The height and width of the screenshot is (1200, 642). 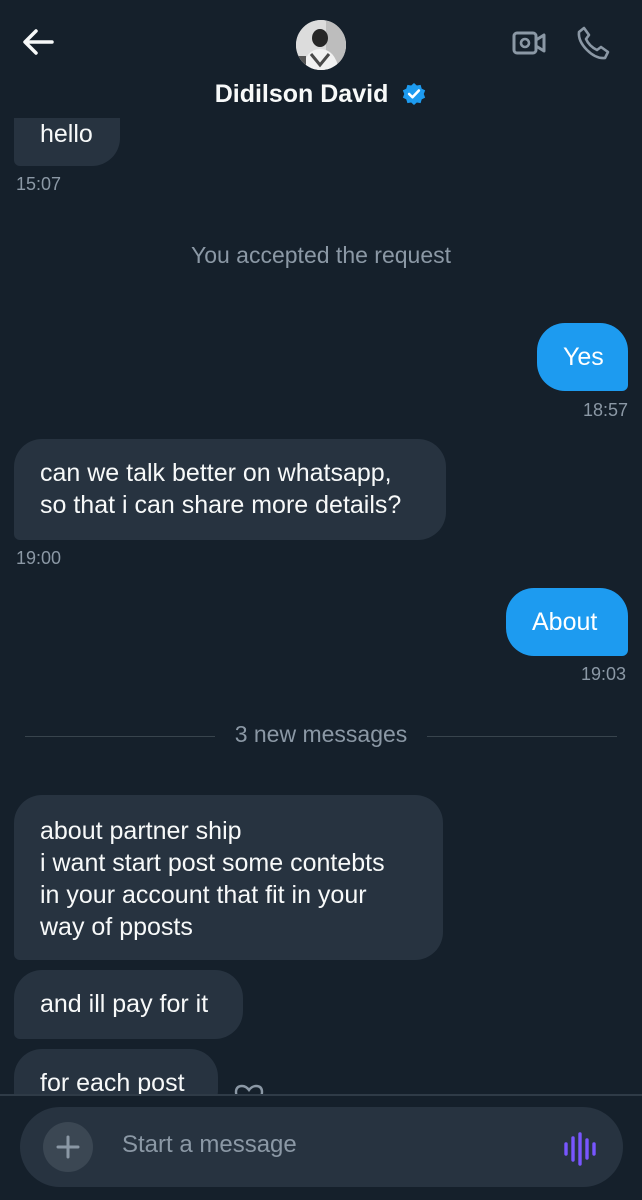 I want to click on message-text-line: in your account that fit in your, so click(x=203, y=895).